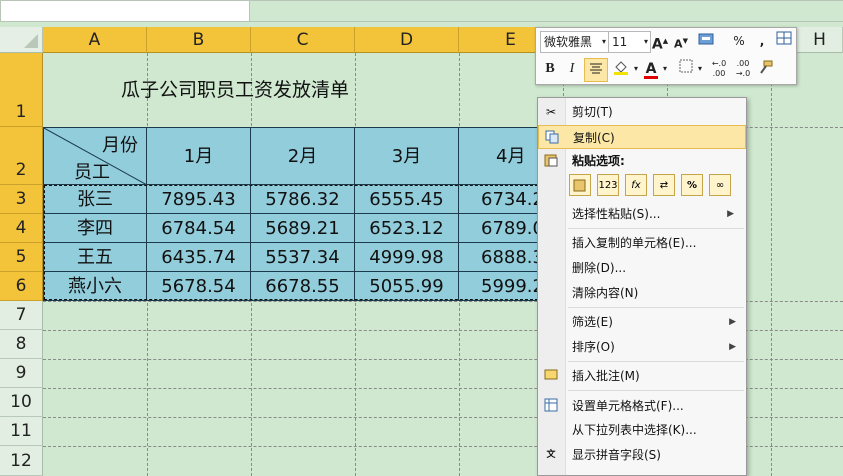  Describe the element at coordinates (692, 185) in the screenshot. I see `paste-formatting-button: %` at that location.